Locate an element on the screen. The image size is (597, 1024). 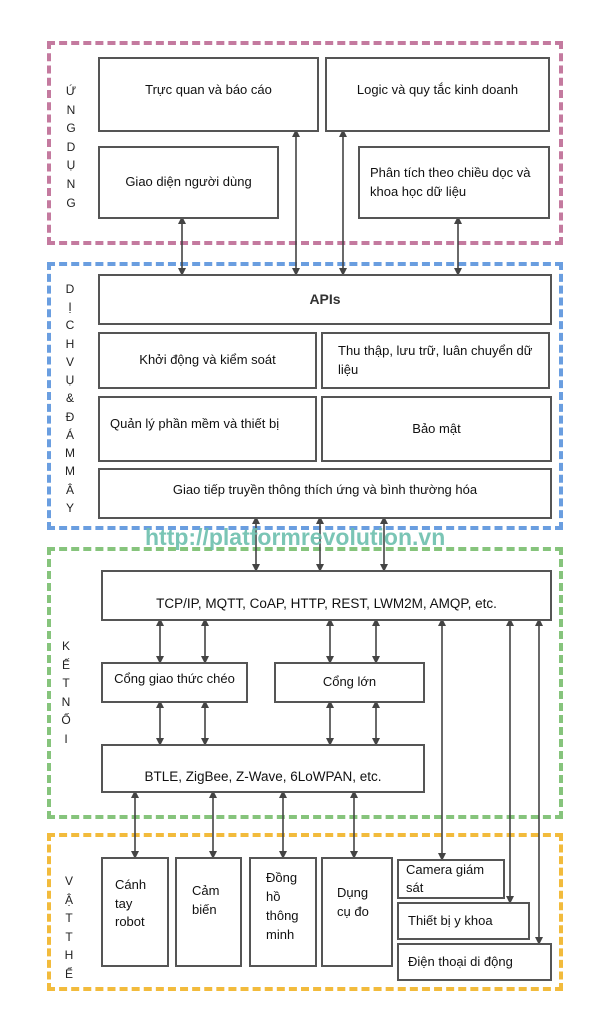
robot-arm-label: Cánh tay robot is located at coordinates (131, 903).